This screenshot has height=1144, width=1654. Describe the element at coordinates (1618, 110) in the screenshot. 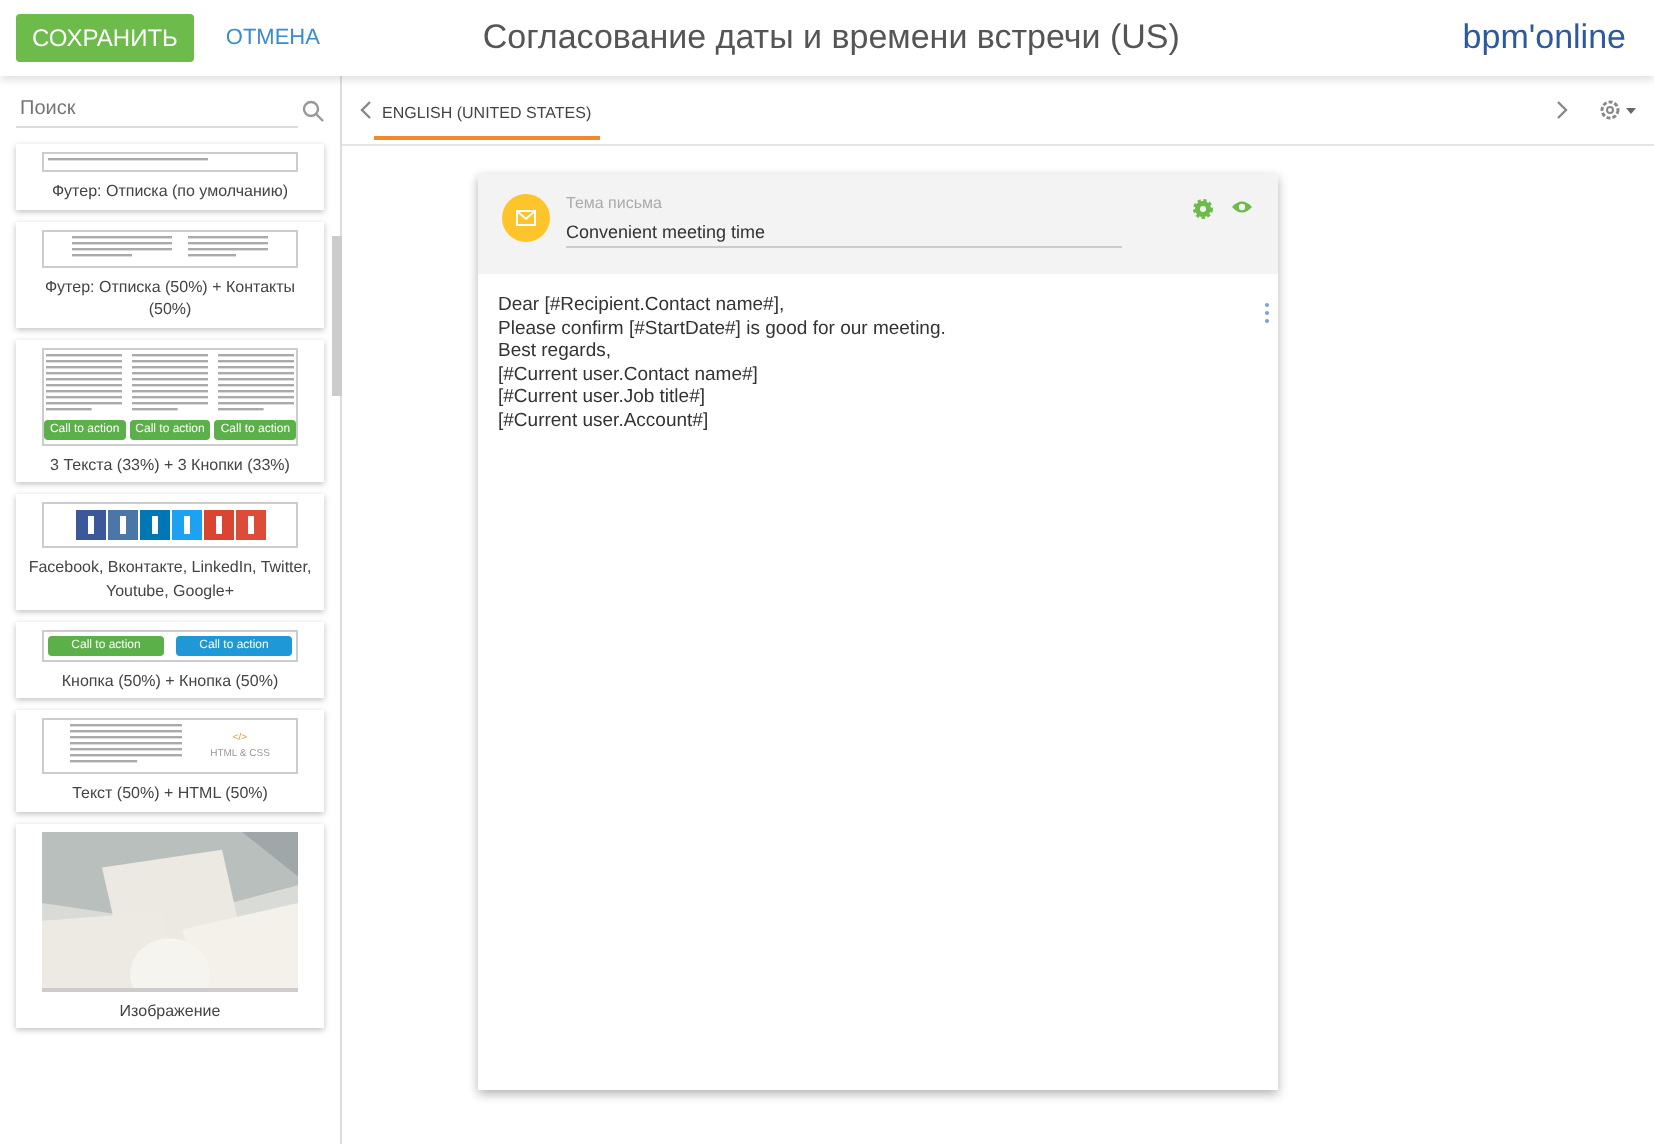

I see `gear-icon` at that location.